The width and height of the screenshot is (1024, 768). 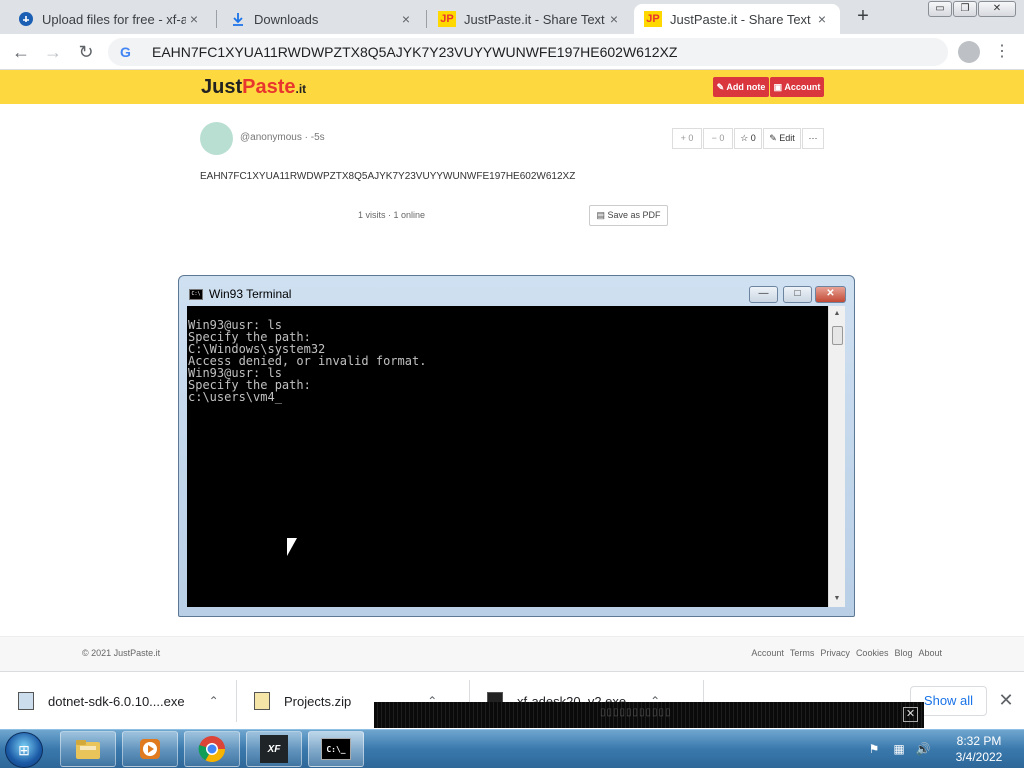 I want to click on profile-avatar-icon, so click(x=969, y=52).